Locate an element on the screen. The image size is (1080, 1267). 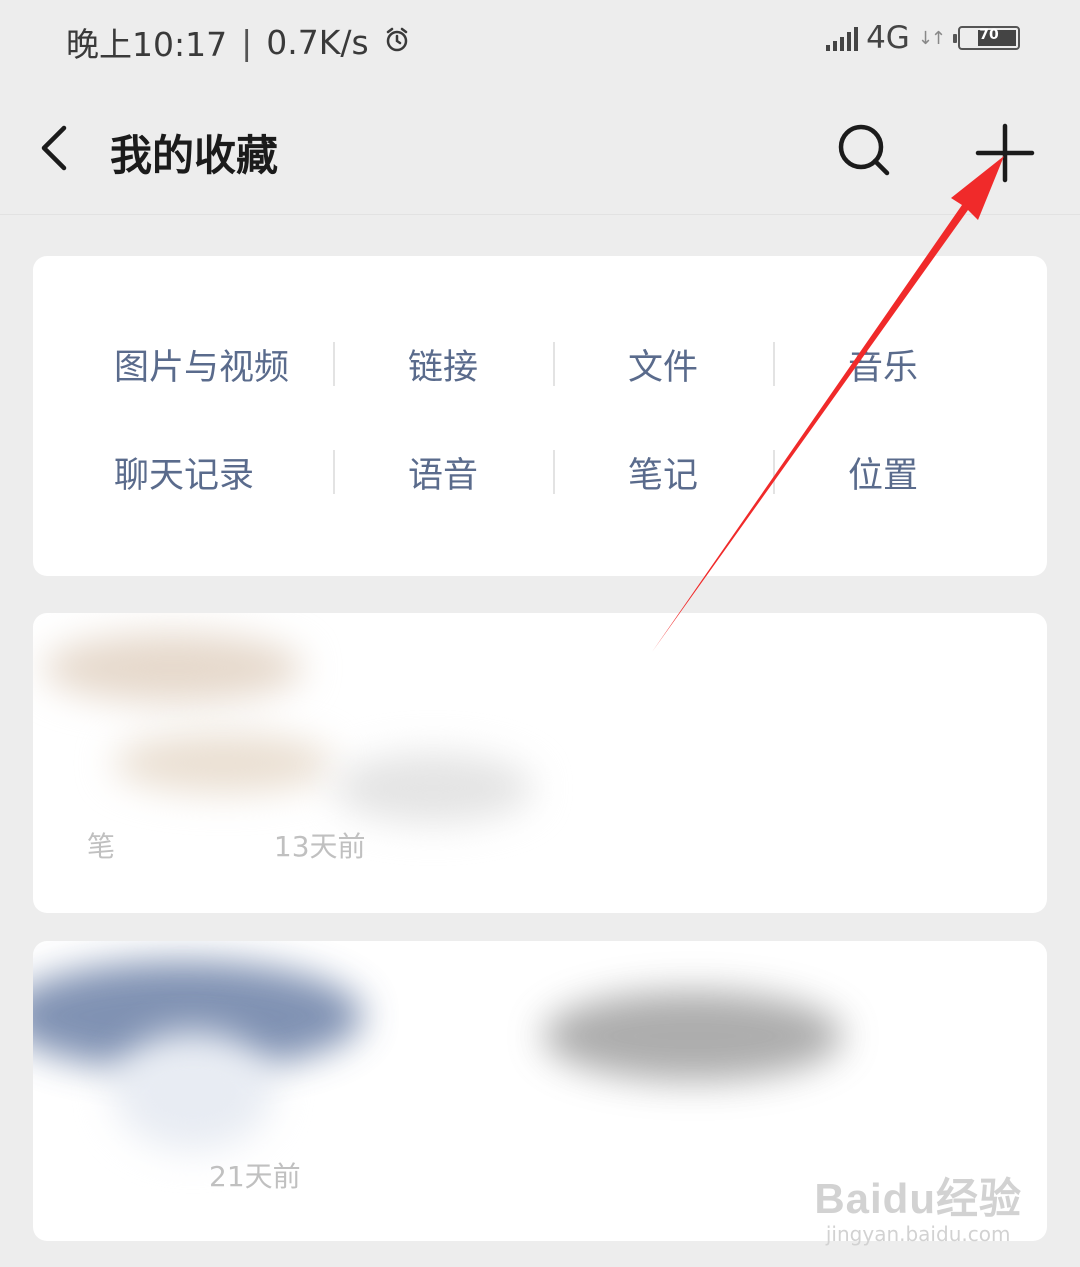
item-source: 笔 is located at coordinates (101, 846).